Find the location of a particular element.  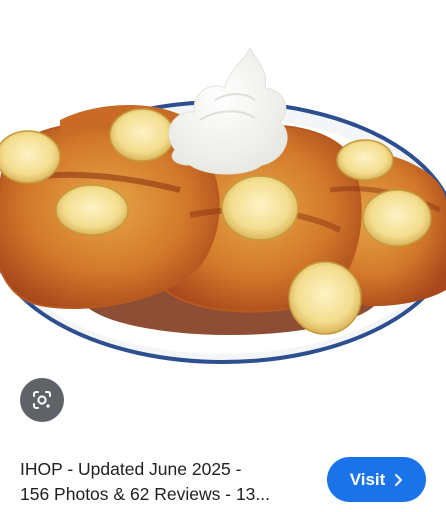

google-lens-button is located at coordinates (42, 400).